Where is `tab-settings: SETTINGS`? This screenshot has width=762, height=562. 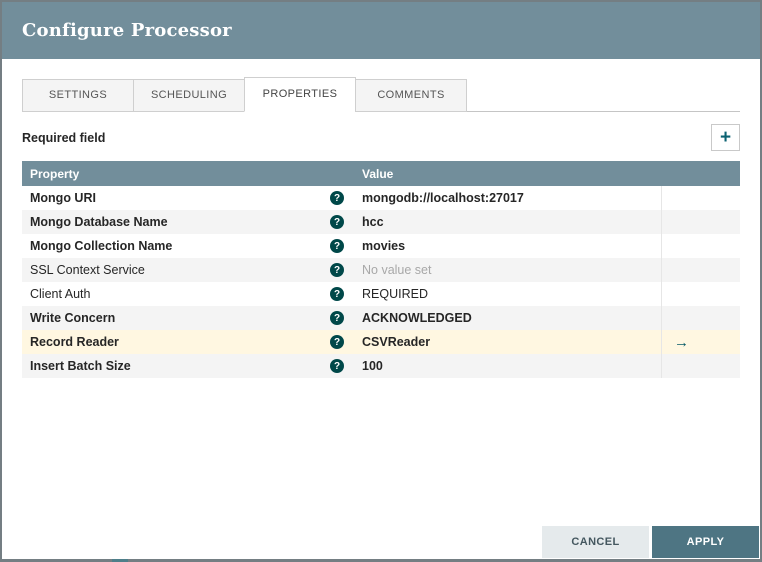 tab-settings: SETTINGS is located at coordinates (78, 95).